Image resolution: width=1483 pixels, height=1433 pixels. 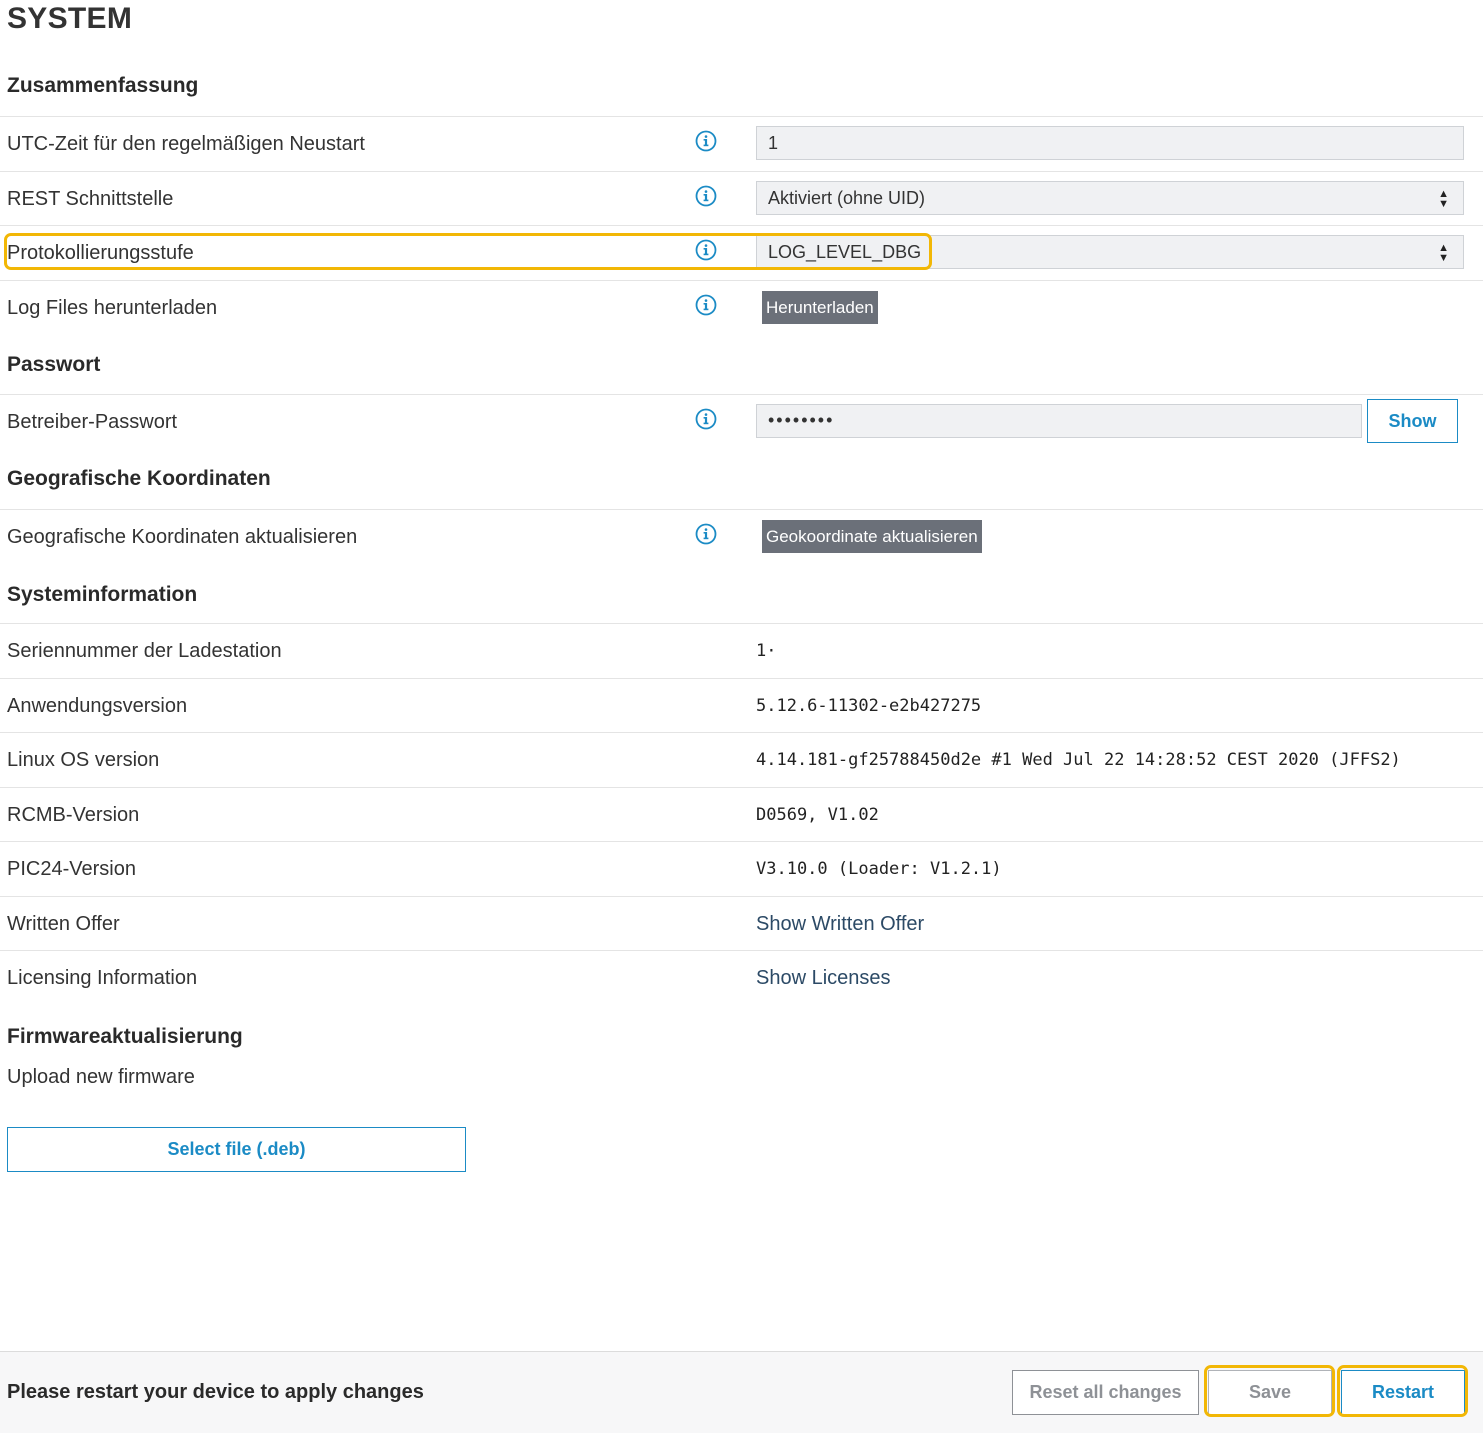 What do you see at coordinates (823, 978) in the screenshot?
I see `show-licenses-link: Show Licenses` at bounding box center [823, 978].